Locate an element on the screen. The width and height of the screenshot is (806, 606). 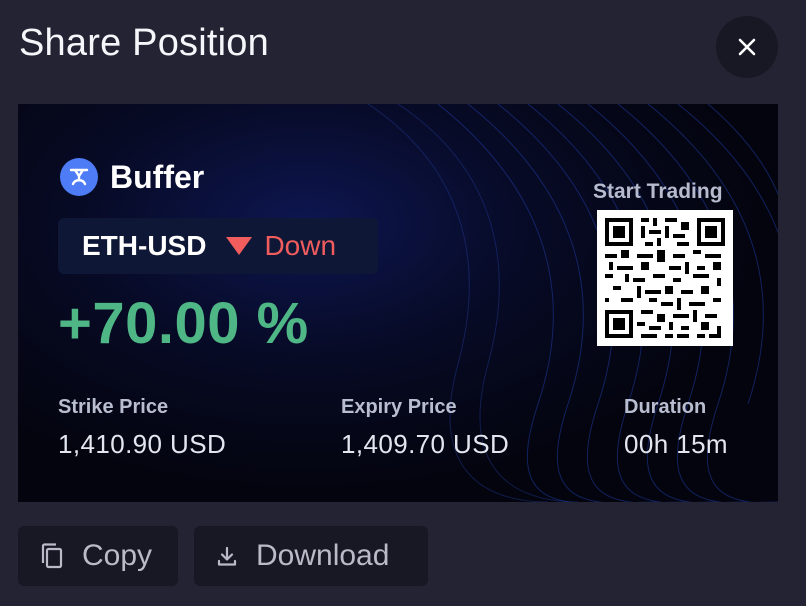
stat-label: Strike Price is located at coordinates (113, 407).